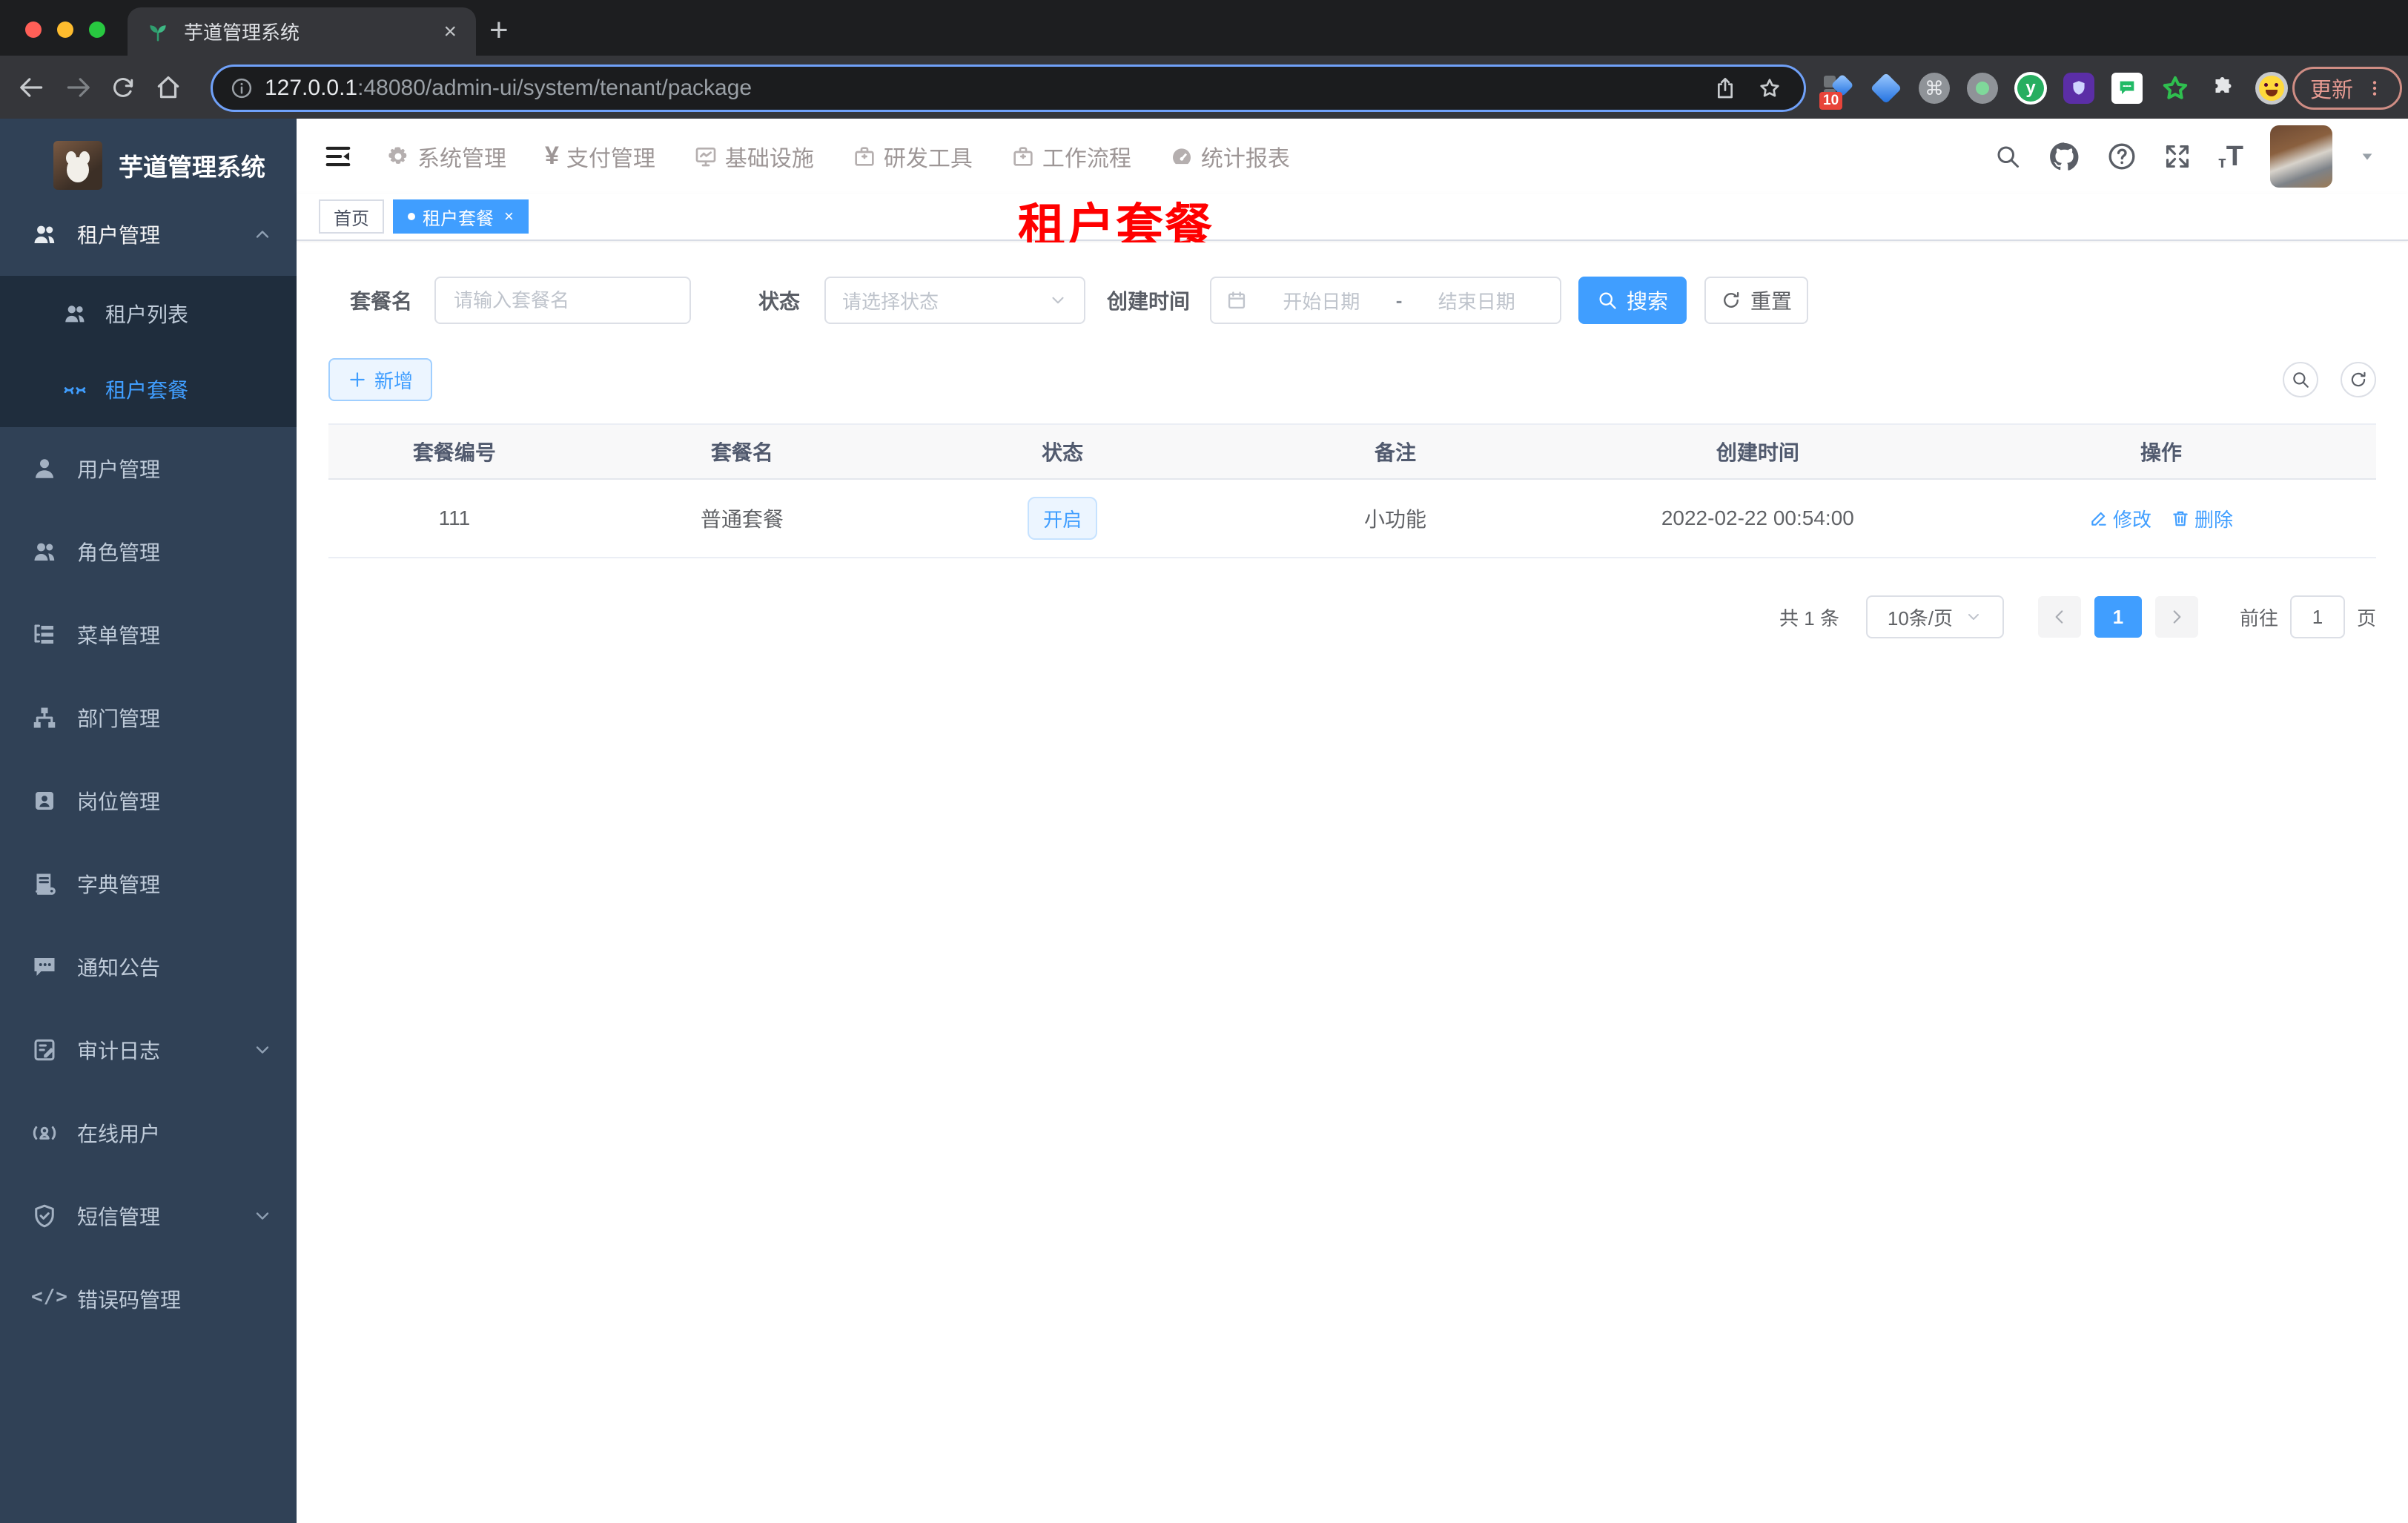 The height and width of the screenshot is (1523, 2408). Describe the element at coordinates (2367, 156) in the screenshot. I see `caret-down-icon` at that location.